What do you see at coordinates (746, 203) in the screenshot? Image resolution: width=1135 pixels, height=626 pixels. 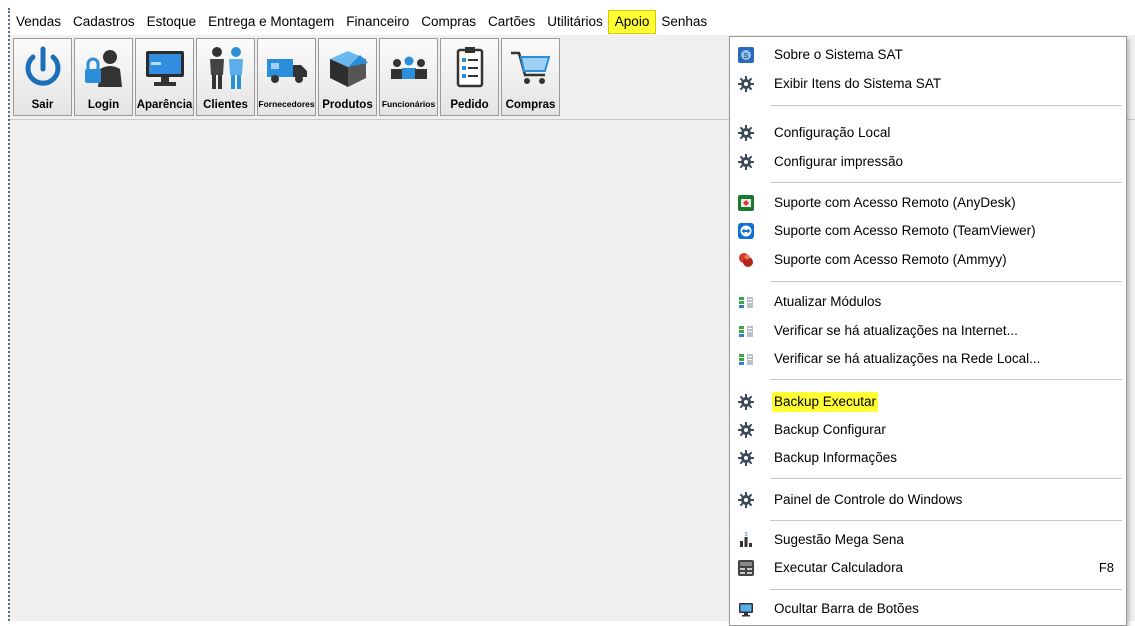 I see `anydesk-icon` at bounding box center [746, 203].